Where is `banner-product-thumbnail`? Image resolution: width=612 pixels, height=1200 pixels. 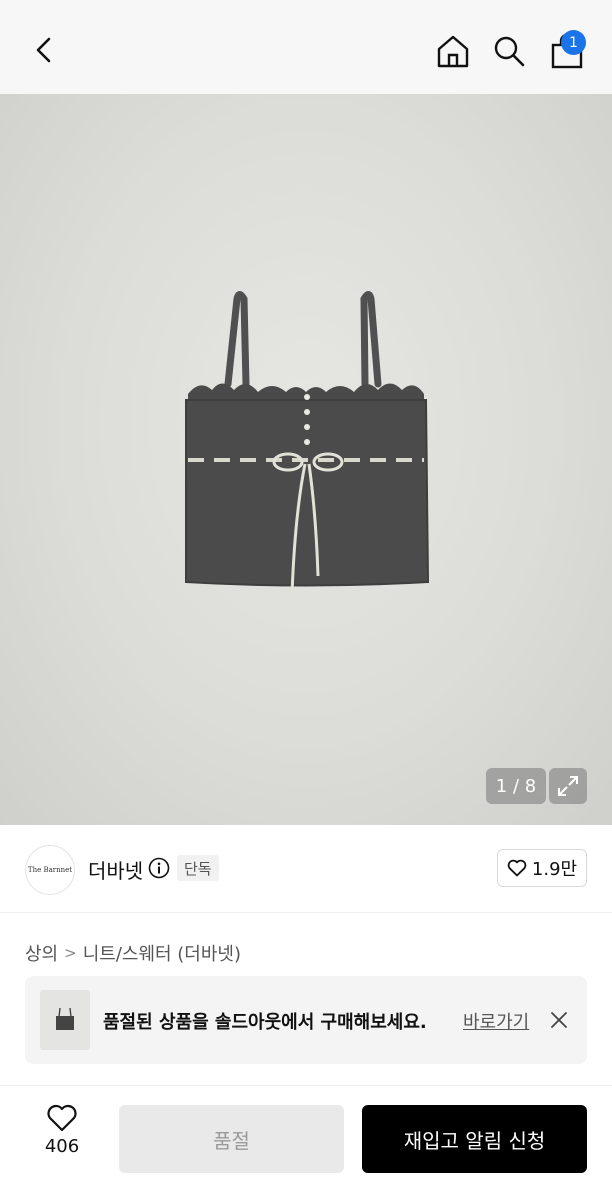 banner-product-thumbnail is located at coordinates (65, 1020).